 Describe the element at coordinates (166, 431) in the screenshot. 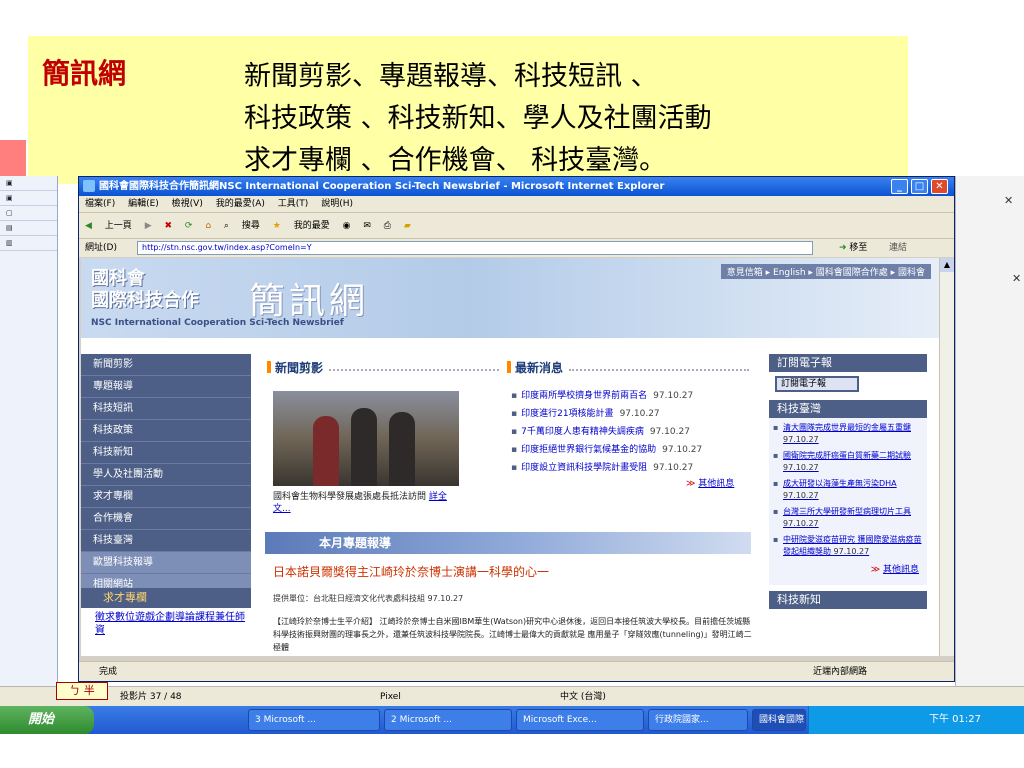

I see `nav-item-tech-policy: 科技政策` at that location.